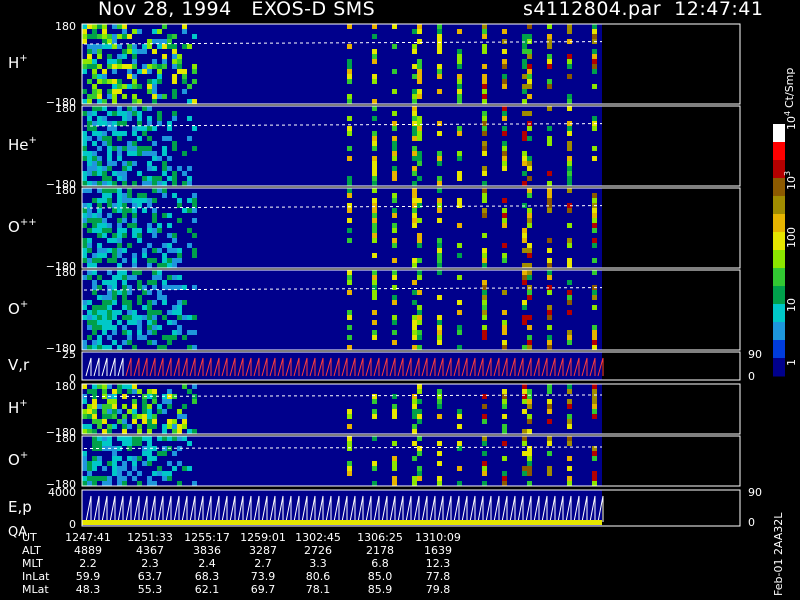  What do you see at coordinates (318, 537) in the screenshot?
I see `info-value: 1302:45` at bounding box center [318, 537].